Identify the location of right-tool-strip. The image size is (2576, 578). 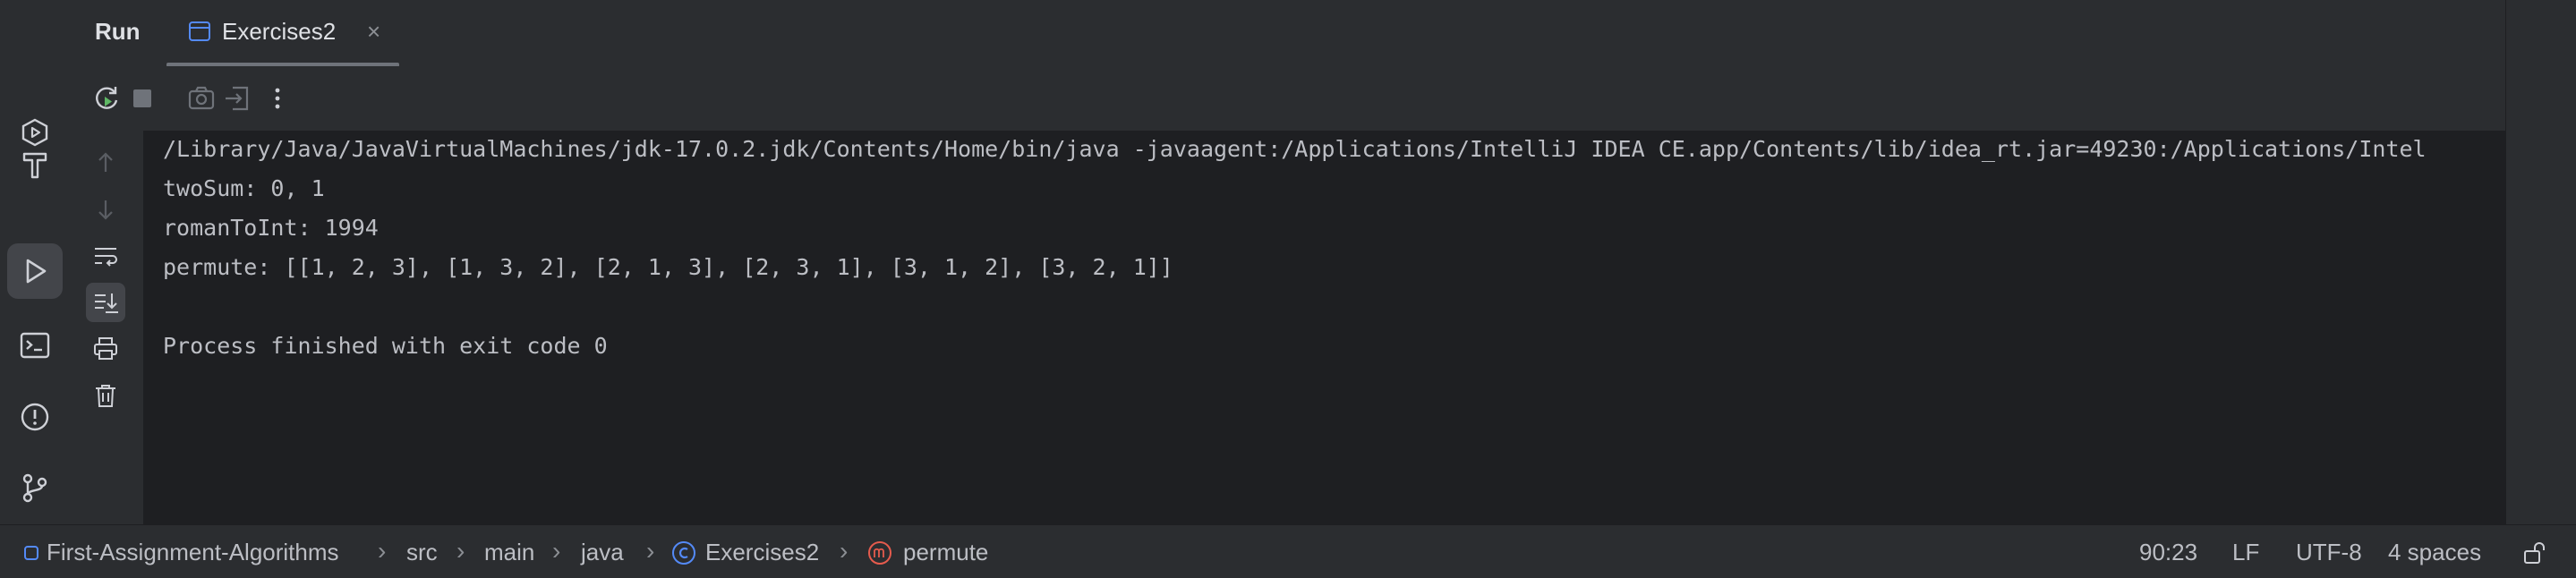
(2540, 262).